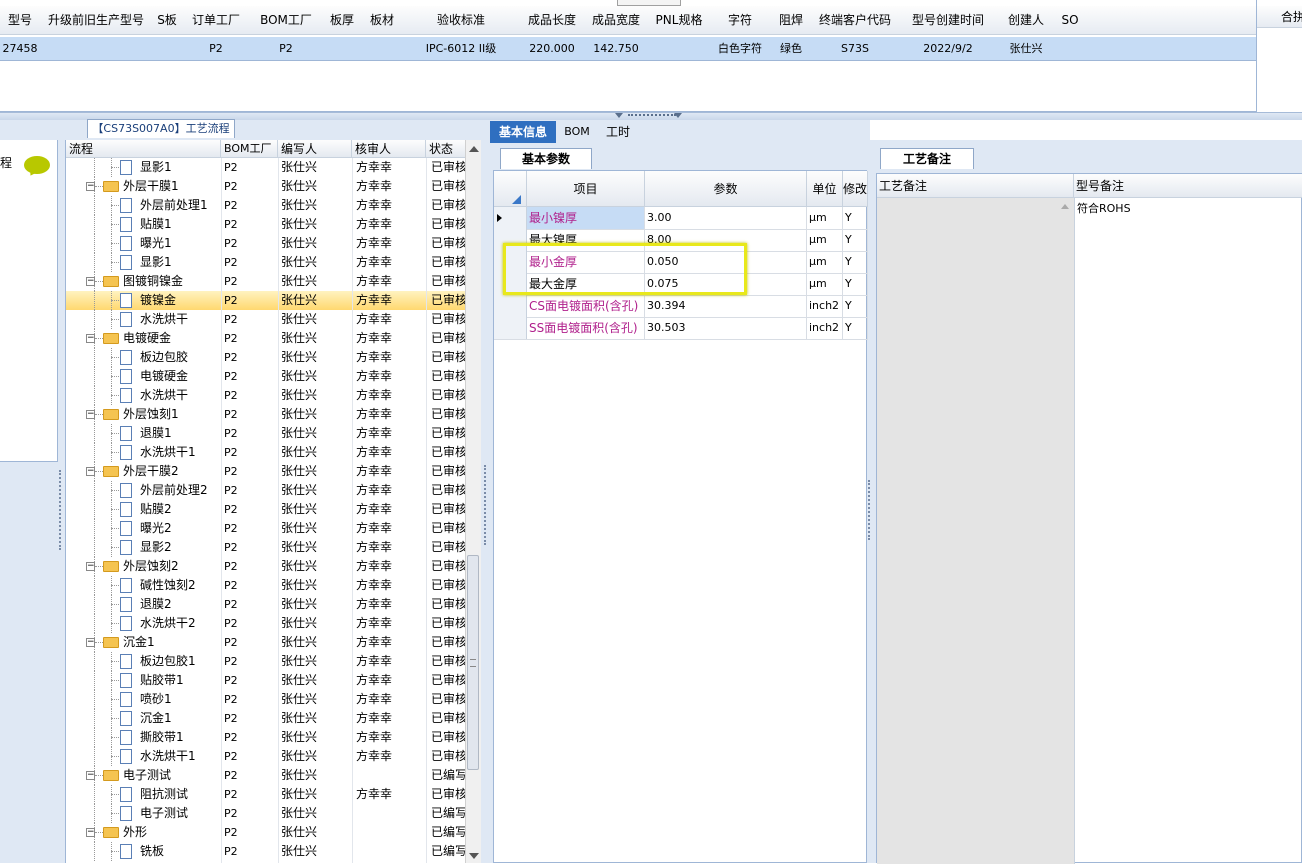  I want to click on param-cell-item: 最小镍厚, so click(586, 218).